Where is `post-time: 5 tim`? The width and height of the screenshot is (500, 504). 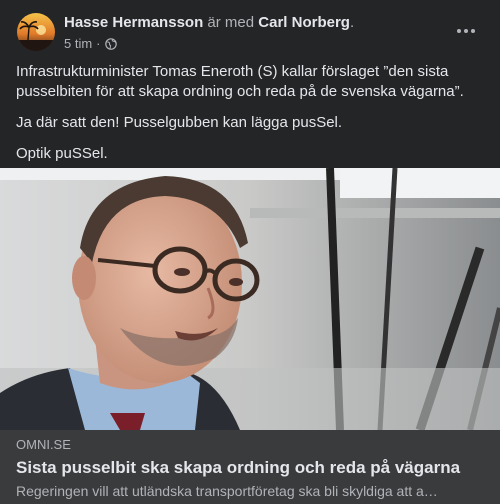
post-time: 5 tim is located at coordinates (78, 43).